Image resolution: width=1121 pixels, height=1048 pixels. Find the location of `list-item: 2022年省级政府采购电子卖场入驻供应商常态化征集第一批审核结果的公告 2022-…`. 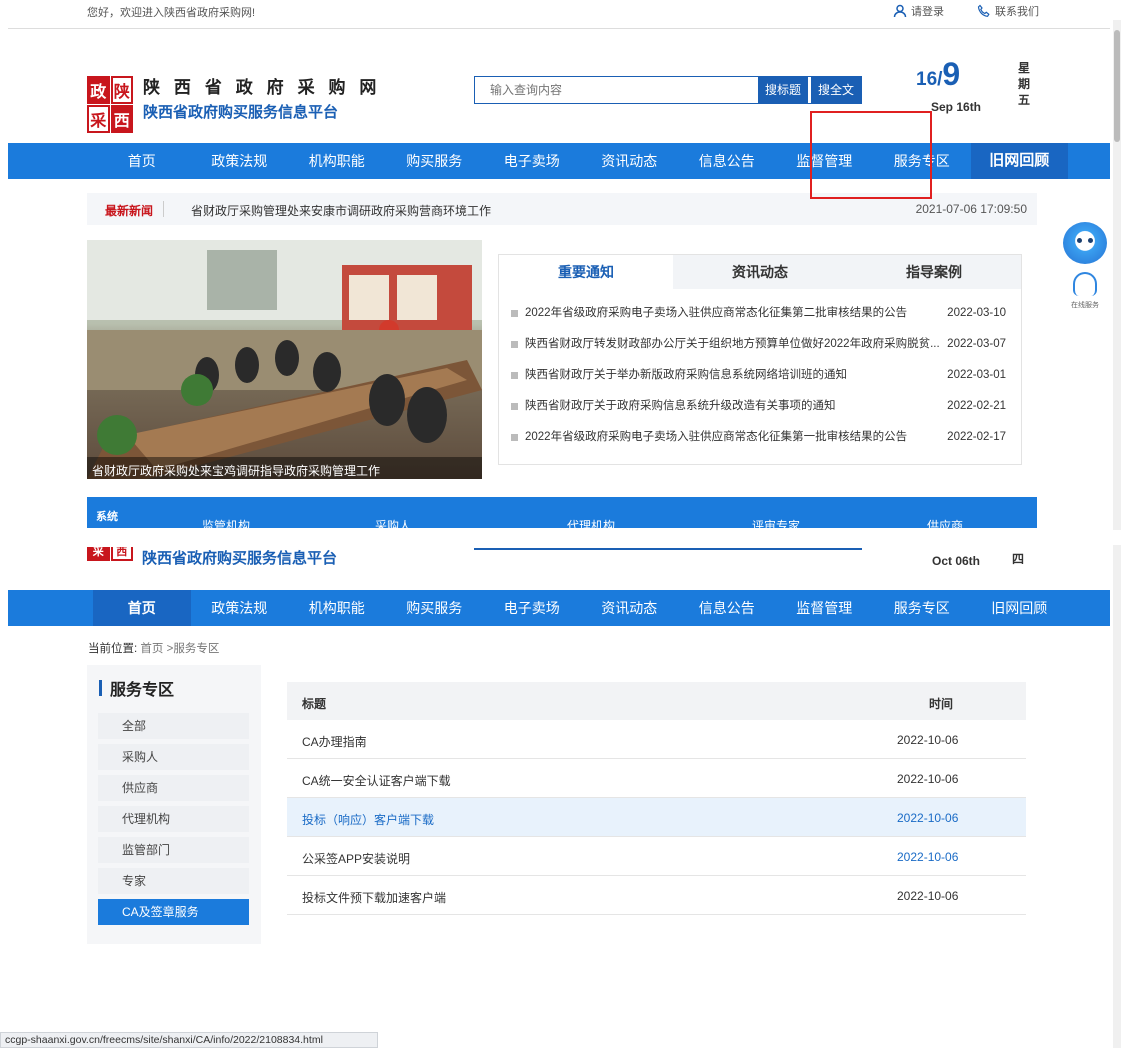

list-item: 2022年省级政府采购电子卖场入驻供应商常态化征集第一批审核结果的公告 2022-… is located at coordinates (758, 437).